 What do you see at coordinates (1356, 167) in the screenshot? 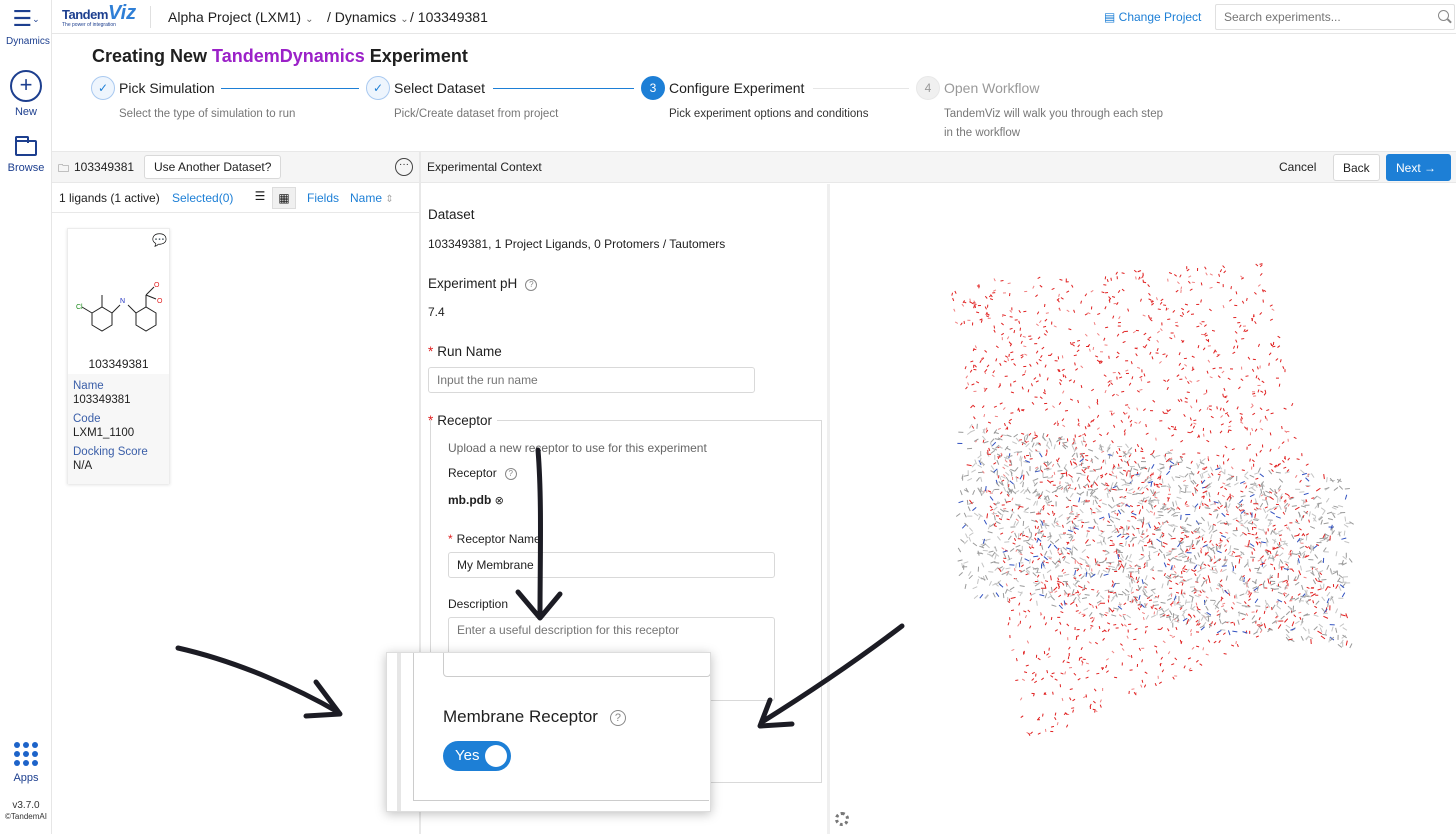
I see `back-button: Back` at bounding box center [1356, 167].